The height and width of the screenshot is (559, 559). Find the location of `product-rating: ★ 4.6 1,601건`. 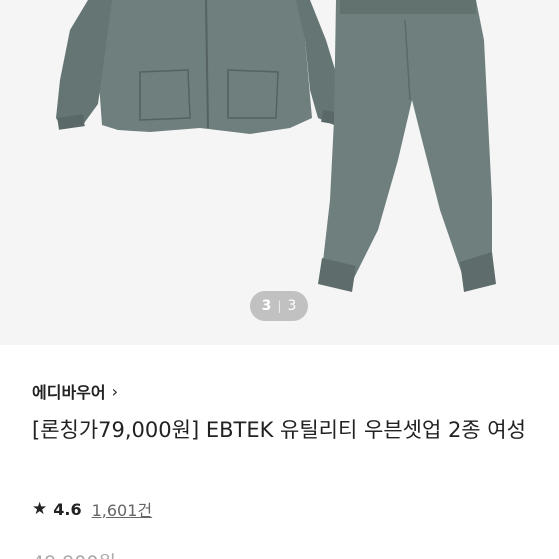

product-rating: ★ 4.6 1,601건 is located at coordinates (92, 509).